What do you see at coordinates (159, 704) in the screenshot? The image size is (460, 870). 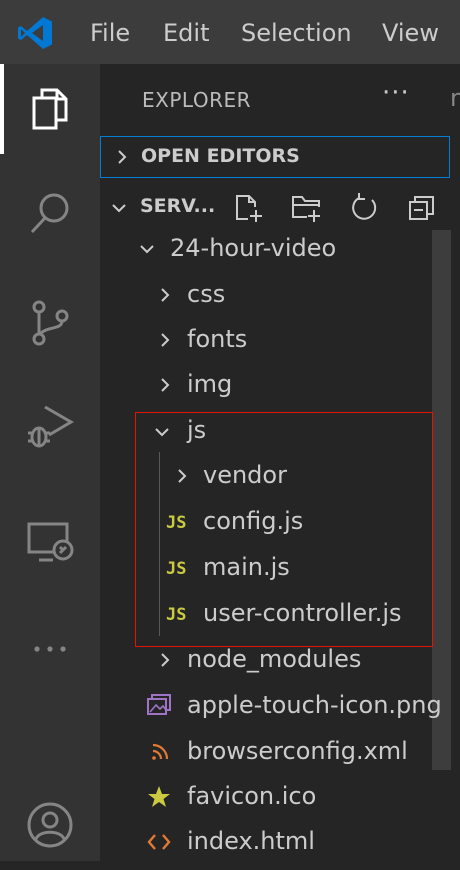 I see `image-file-icon` at bounding box center [159, 704].